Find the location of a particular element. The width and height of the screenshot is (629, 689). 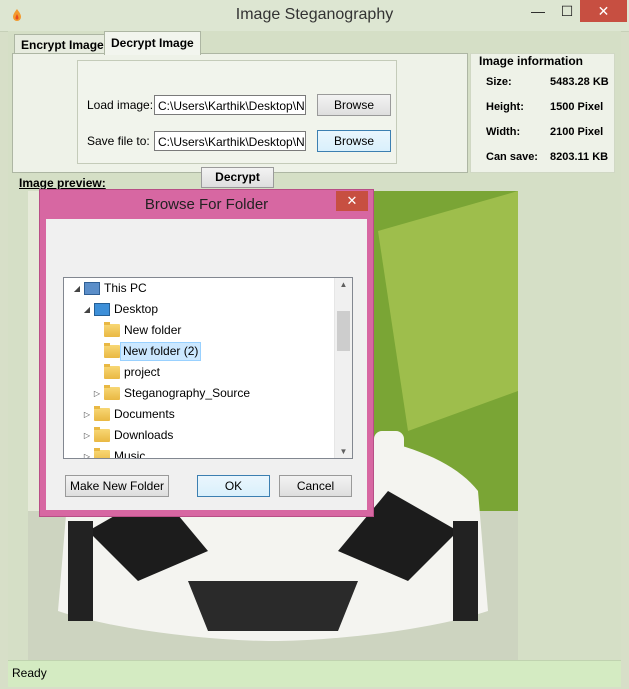

documents-folder-icon is located at coordinates (102, 413).